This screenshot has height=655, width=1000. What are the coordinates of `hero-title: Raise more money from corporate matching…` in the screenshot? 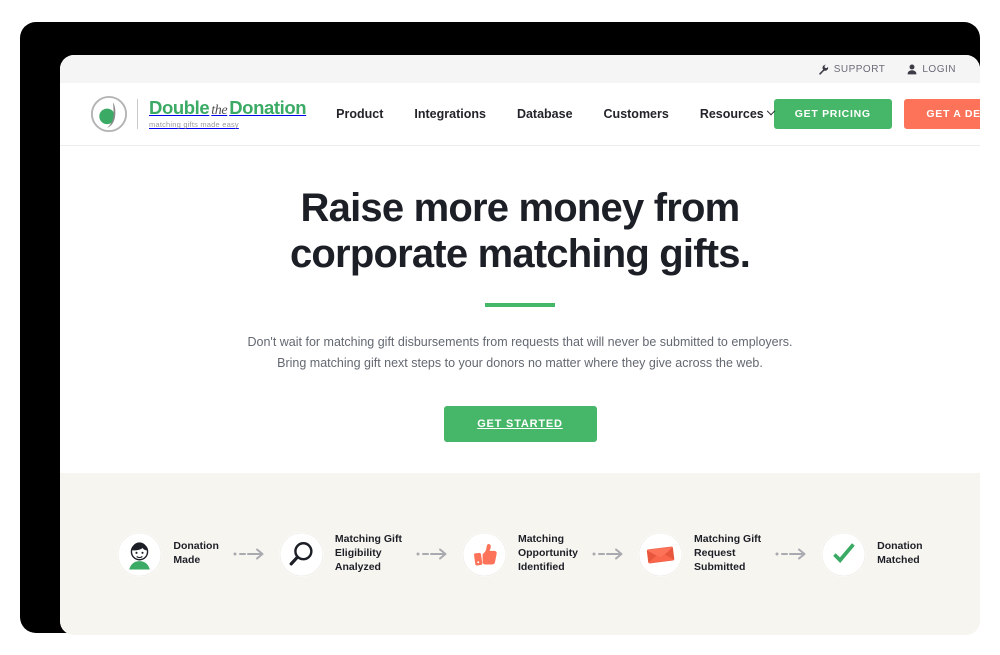 It's located at (520, 231).